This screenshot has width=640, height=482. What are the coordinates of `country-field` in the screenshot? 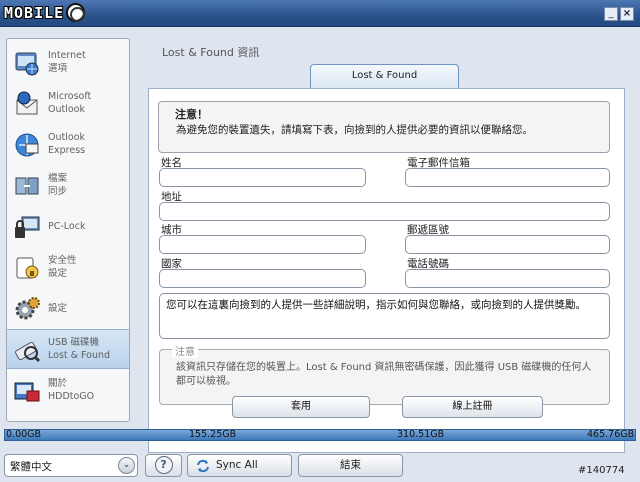 It's located at (262, 278).